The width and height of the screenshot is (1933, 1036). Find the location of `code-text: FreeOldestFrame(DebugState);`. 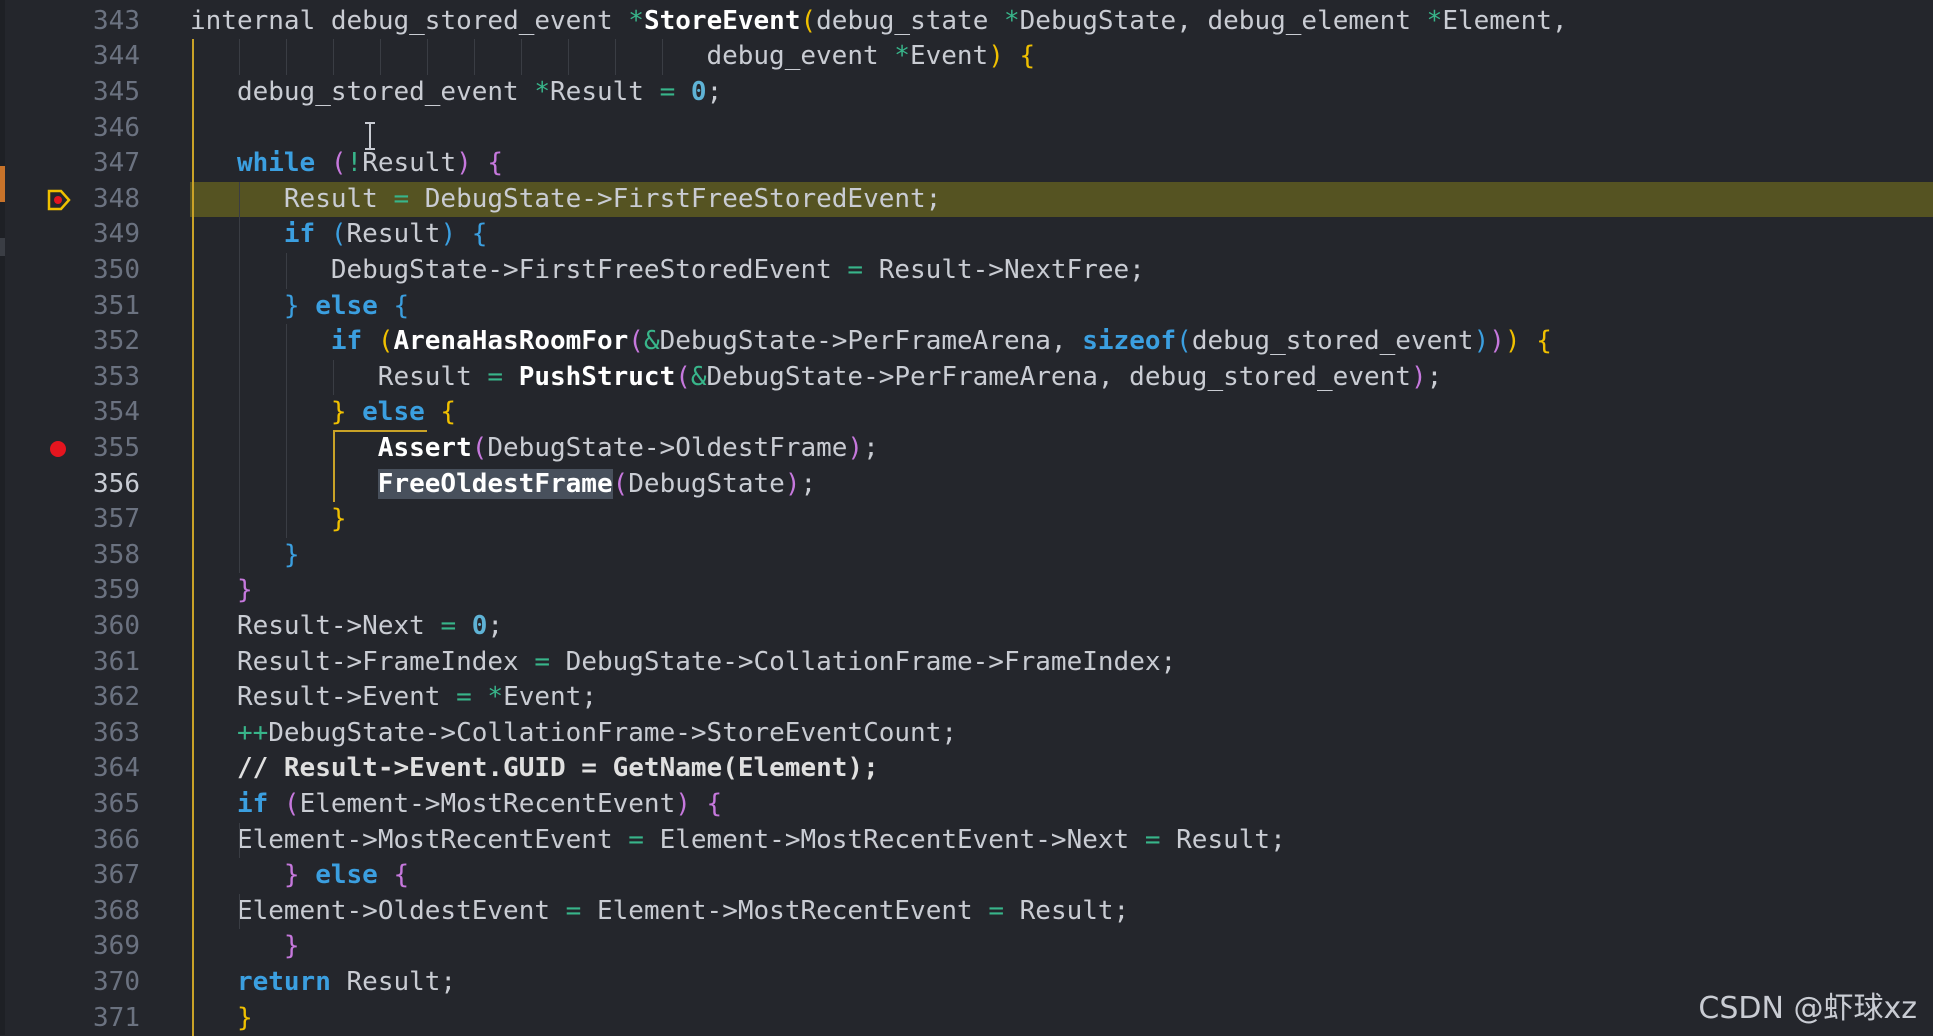

code-text: FreeOldestFrame(DebugState); is located at coordinates (597, 485).